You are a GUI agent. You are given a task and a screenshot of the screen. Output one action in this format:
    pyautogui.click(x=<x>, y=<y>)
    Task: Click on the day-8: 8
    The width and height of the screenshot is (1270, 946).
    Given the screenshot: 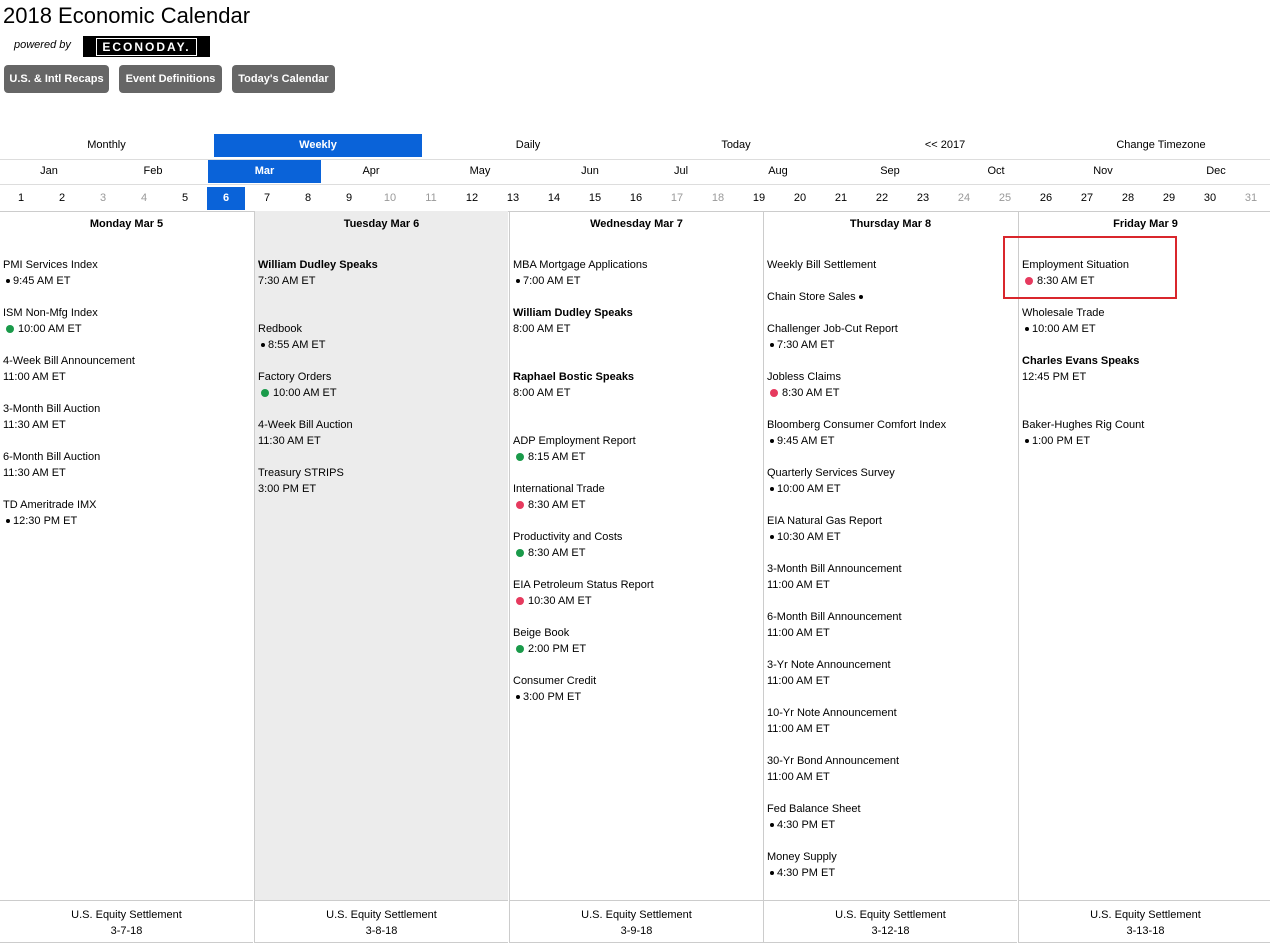 What is the action you would take?
    pyautogui.click(x=308, y=198)
    